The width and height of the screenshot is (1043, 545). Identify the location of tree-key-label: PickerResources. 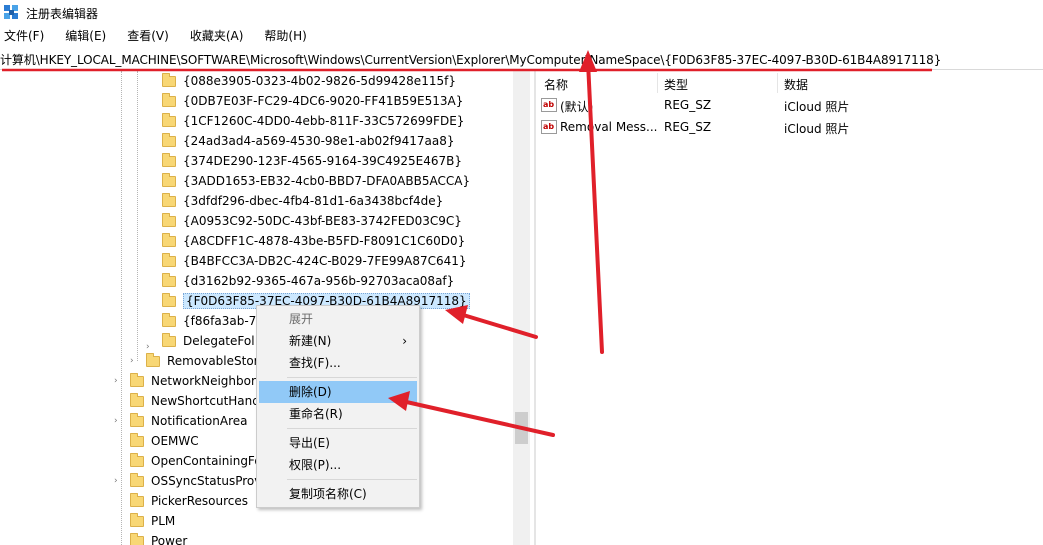
(200, 501).